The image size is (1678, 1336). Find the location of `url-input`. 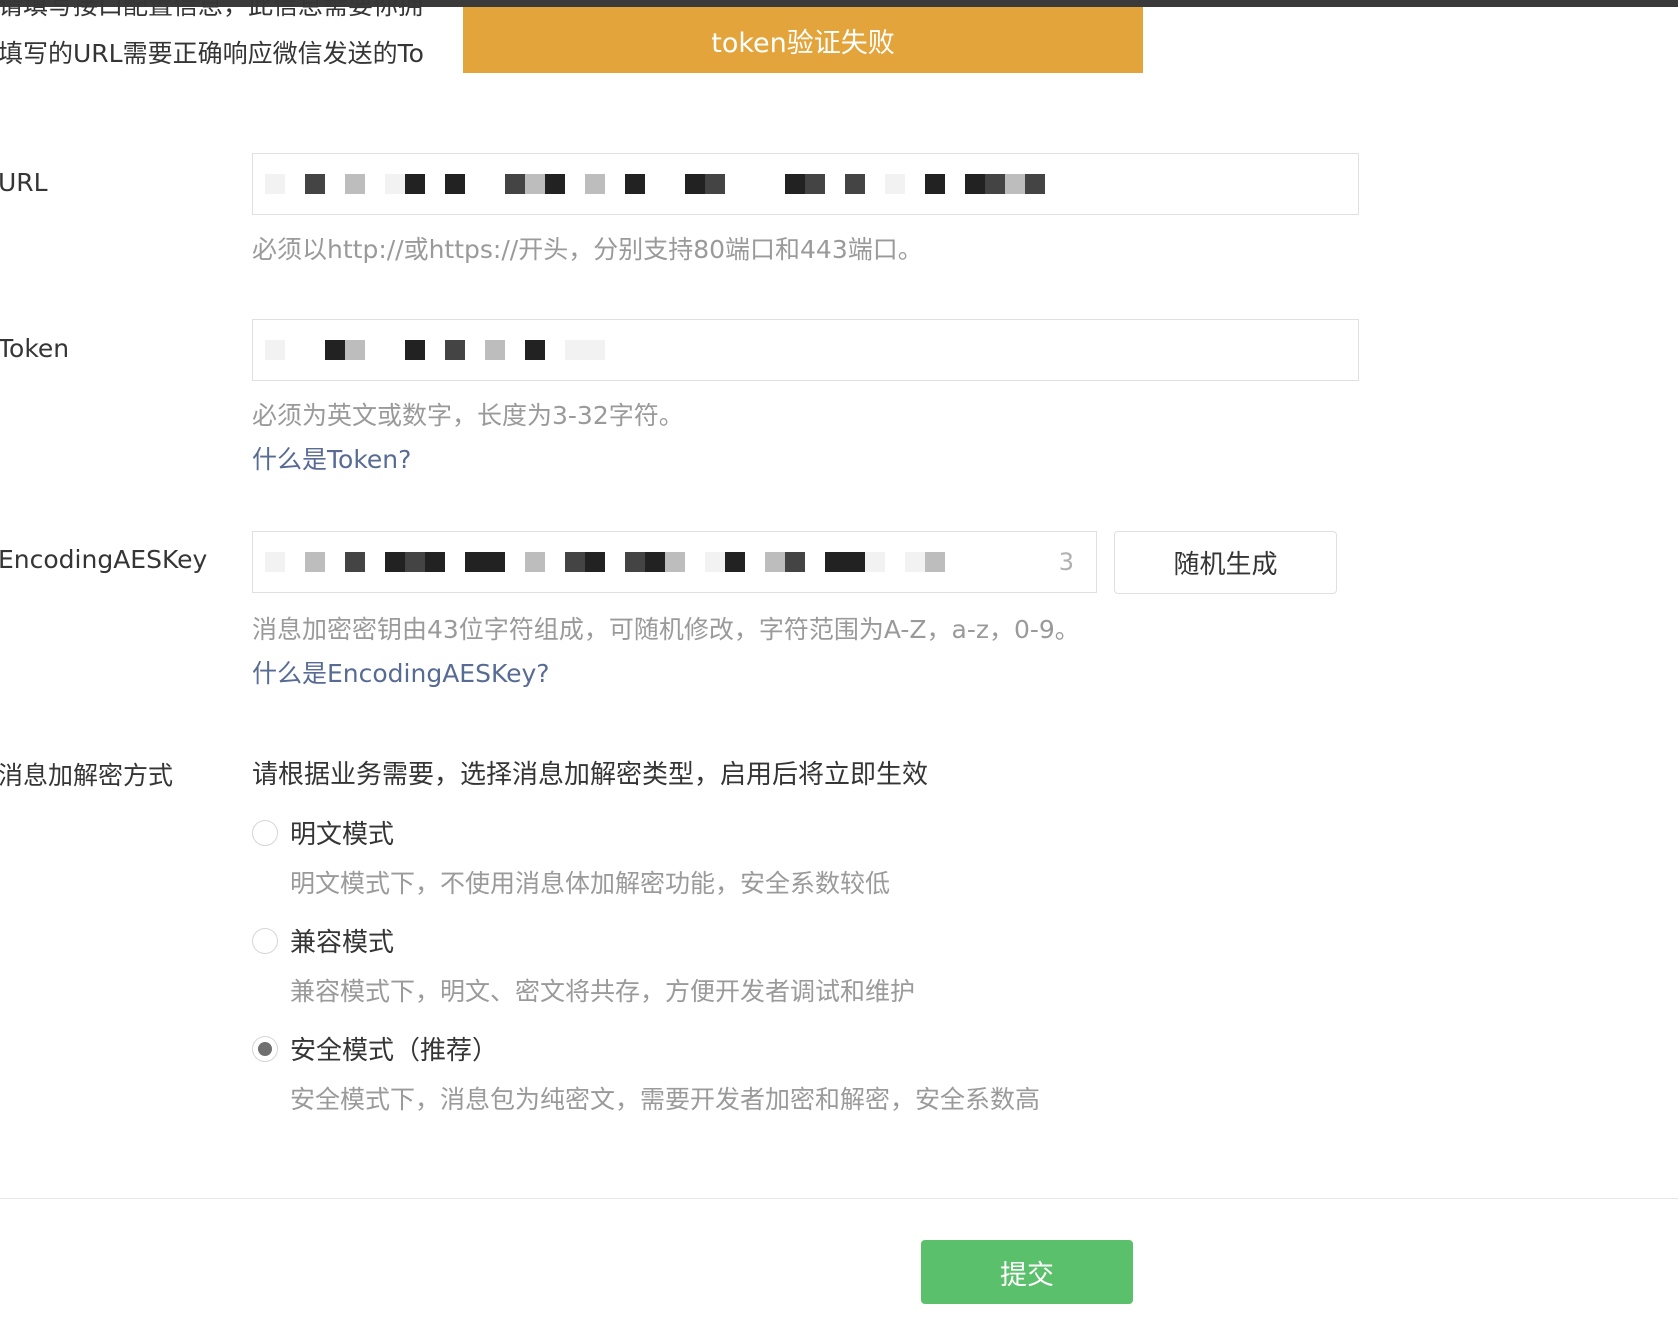

url-input is located at coordinates (805, 184).